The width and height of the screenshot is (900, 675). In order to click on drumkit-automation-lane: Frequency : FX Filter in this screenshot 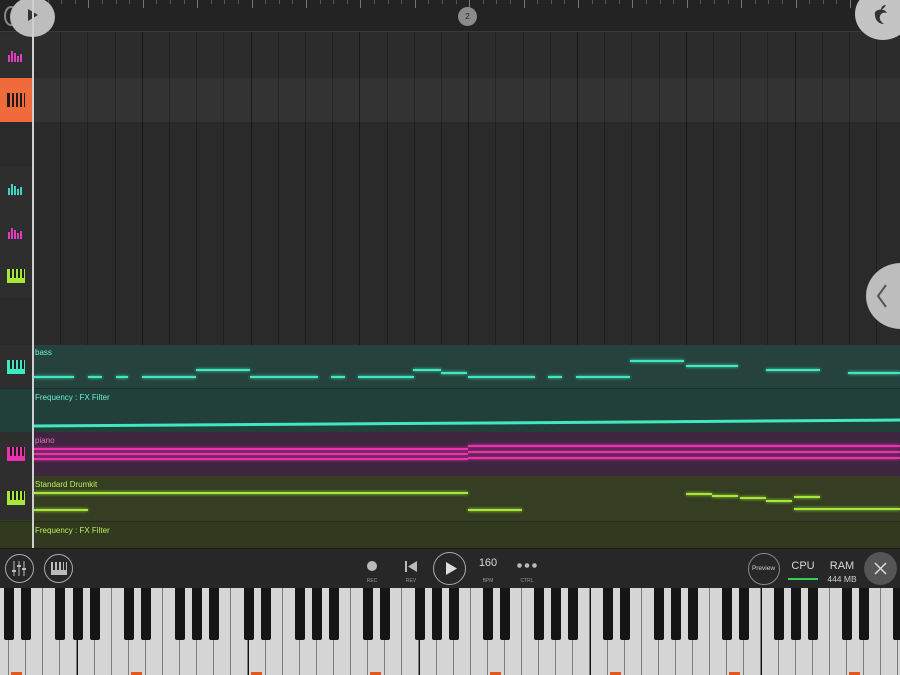, I will do `click(450, 534)`.